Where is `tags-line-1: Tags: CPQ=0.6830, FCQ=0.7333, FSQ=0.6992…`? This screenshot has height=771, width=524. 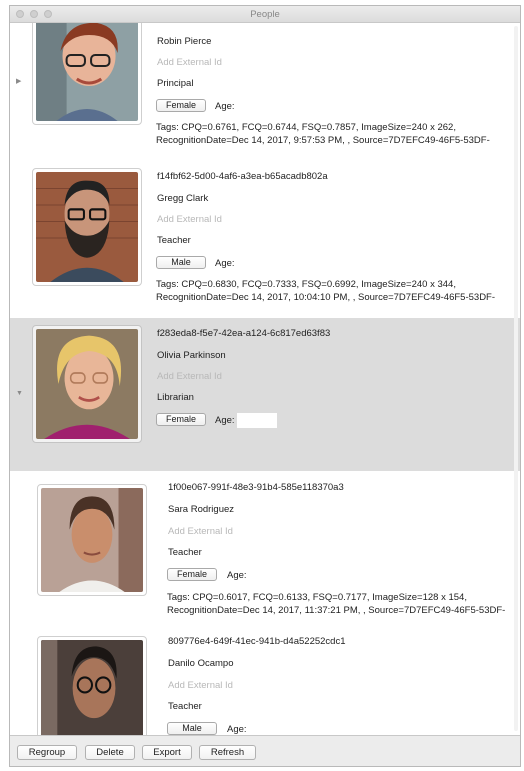
tags-line-1: Tags: CPQ=0.6830, FCQ=0.7333, FSQ=0.6992… is located at coordinates (306, 284).